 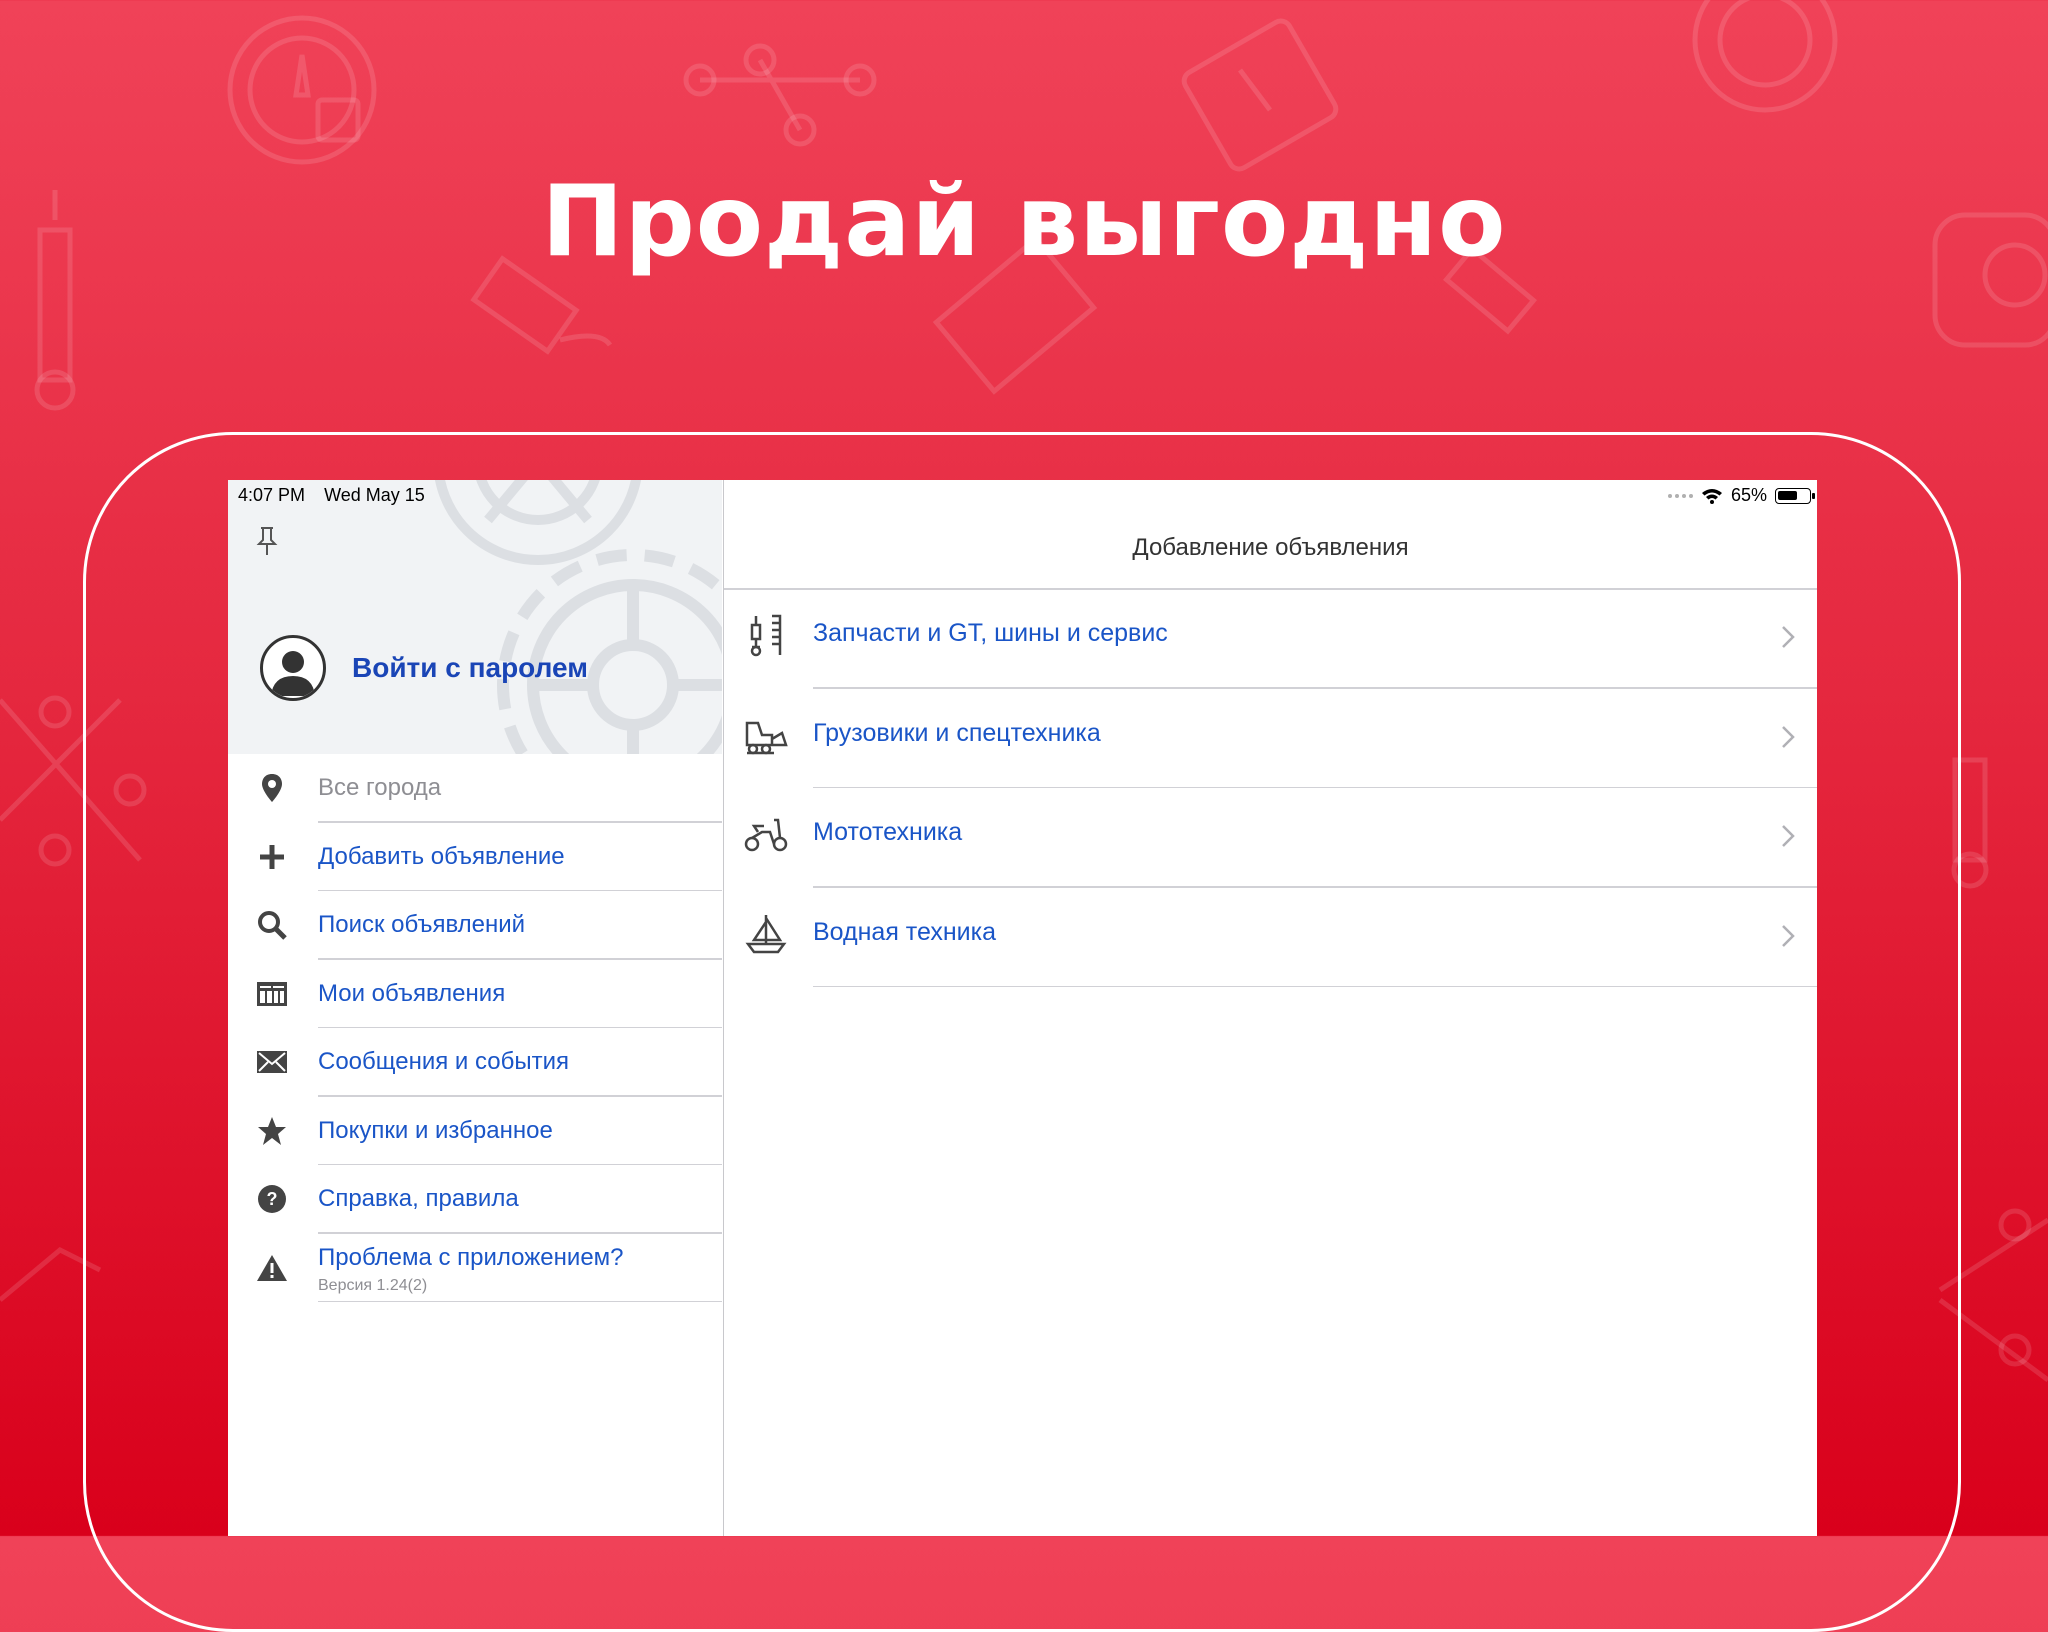 I want to click on star-icon, so click(x=272, y=1130).